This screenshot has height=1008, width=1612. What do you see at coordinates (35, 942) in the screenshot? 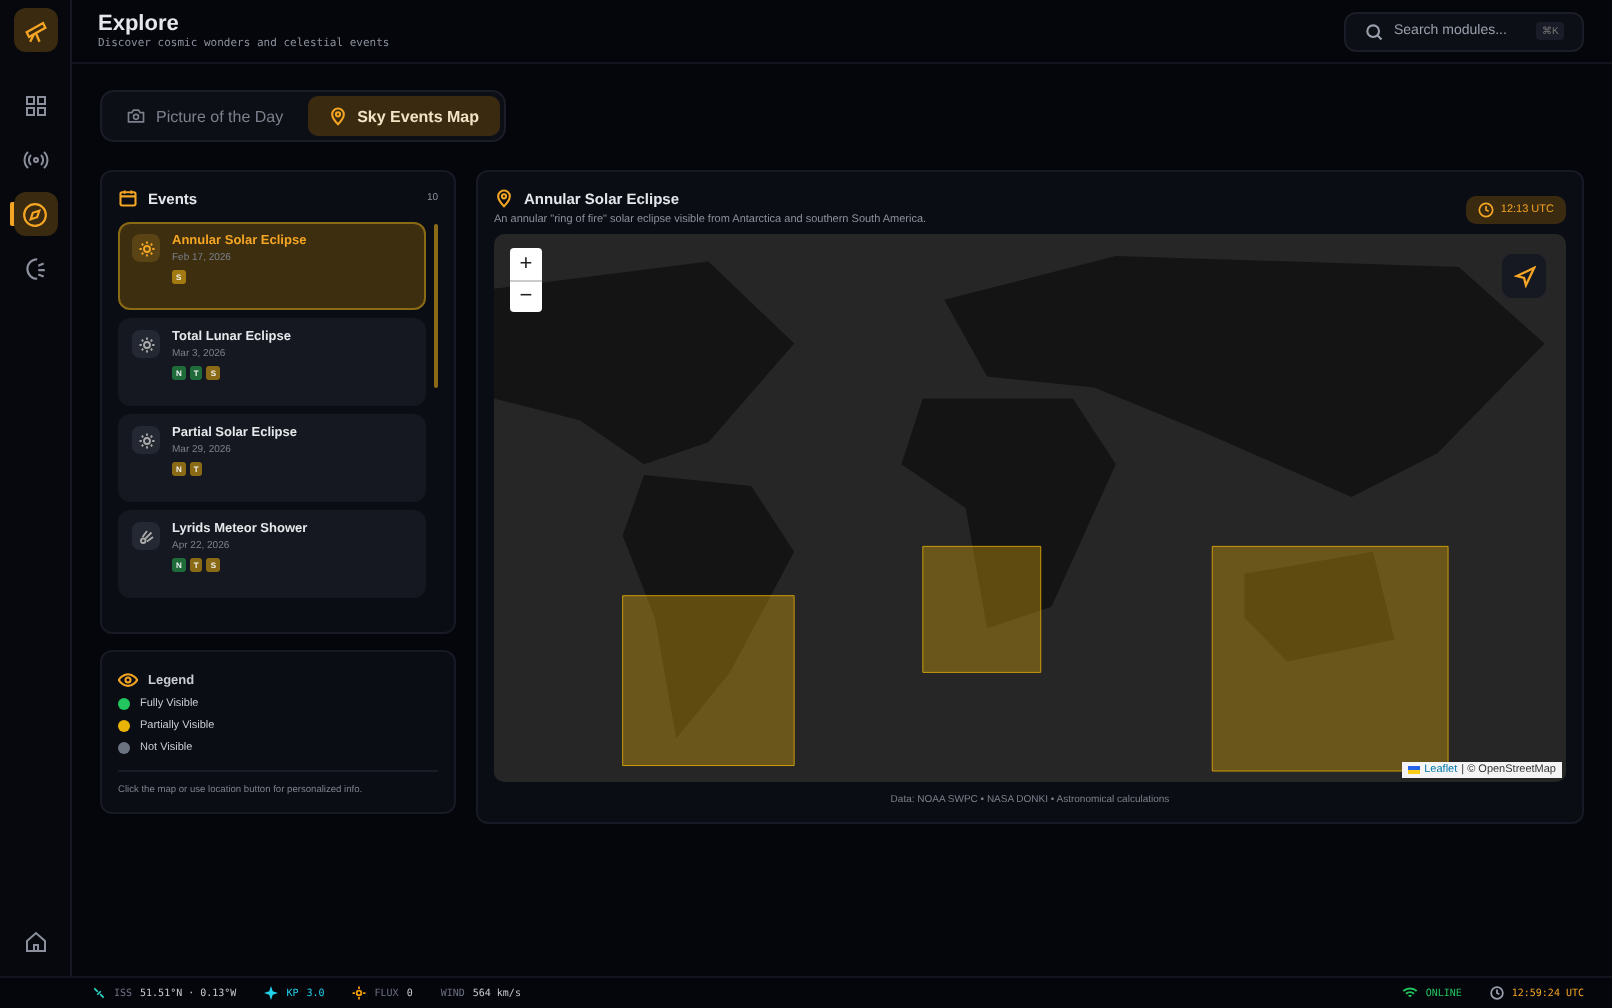
I see `home-icon` at bounding box center [35, 942].